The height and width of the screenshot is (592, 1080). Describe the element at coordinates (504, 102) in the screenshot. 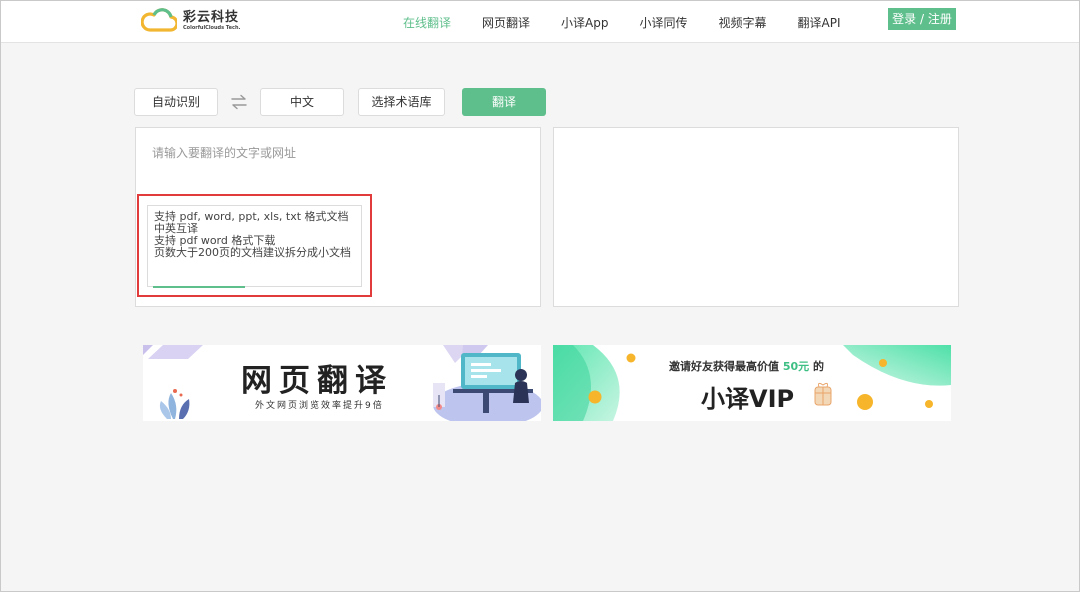

I see `translate-button: 翻译` at that location.